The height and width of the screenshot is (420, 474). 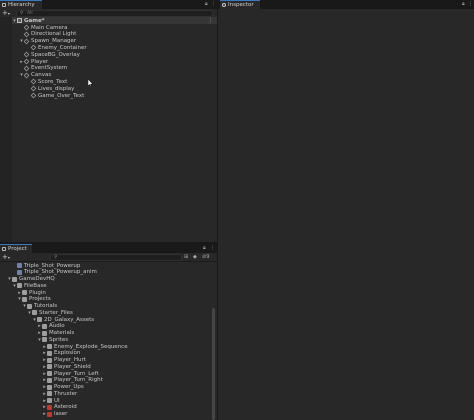 What do you see at coordinates (206, 4) in the screenshot?
I see `lock-icon: 🔒︎` at bounding box center [206, 4].